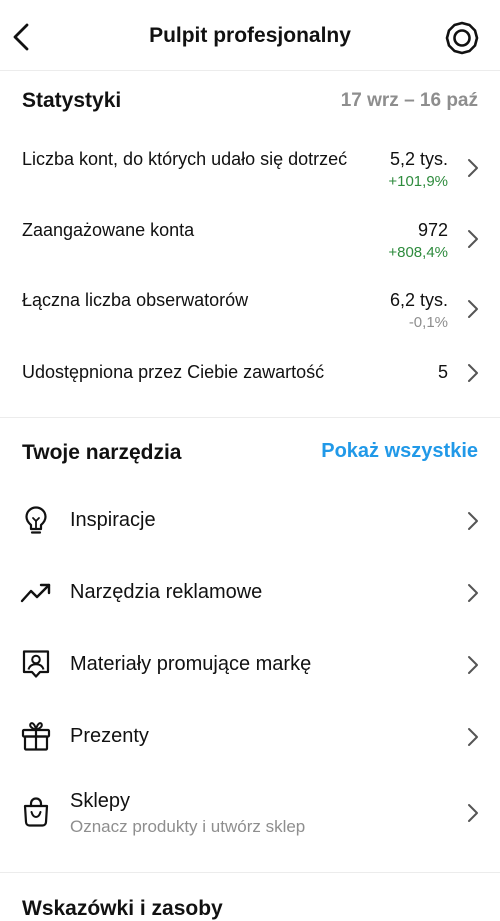 The image size is (500, 921). Describe the element at coordinates (418, 252) in the screenshot. I see `stat-change: +808,4%` at that location.